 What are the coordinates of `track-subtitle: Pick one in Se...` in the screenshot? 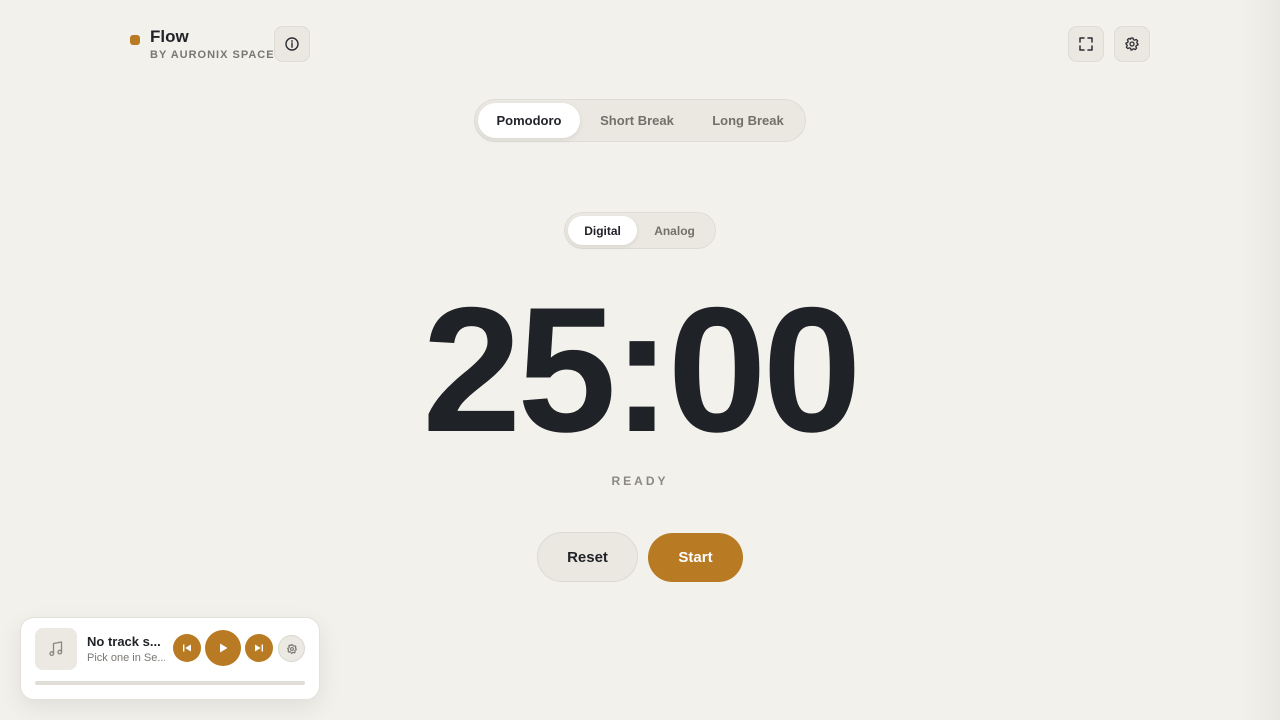 It's located at (126, 658).